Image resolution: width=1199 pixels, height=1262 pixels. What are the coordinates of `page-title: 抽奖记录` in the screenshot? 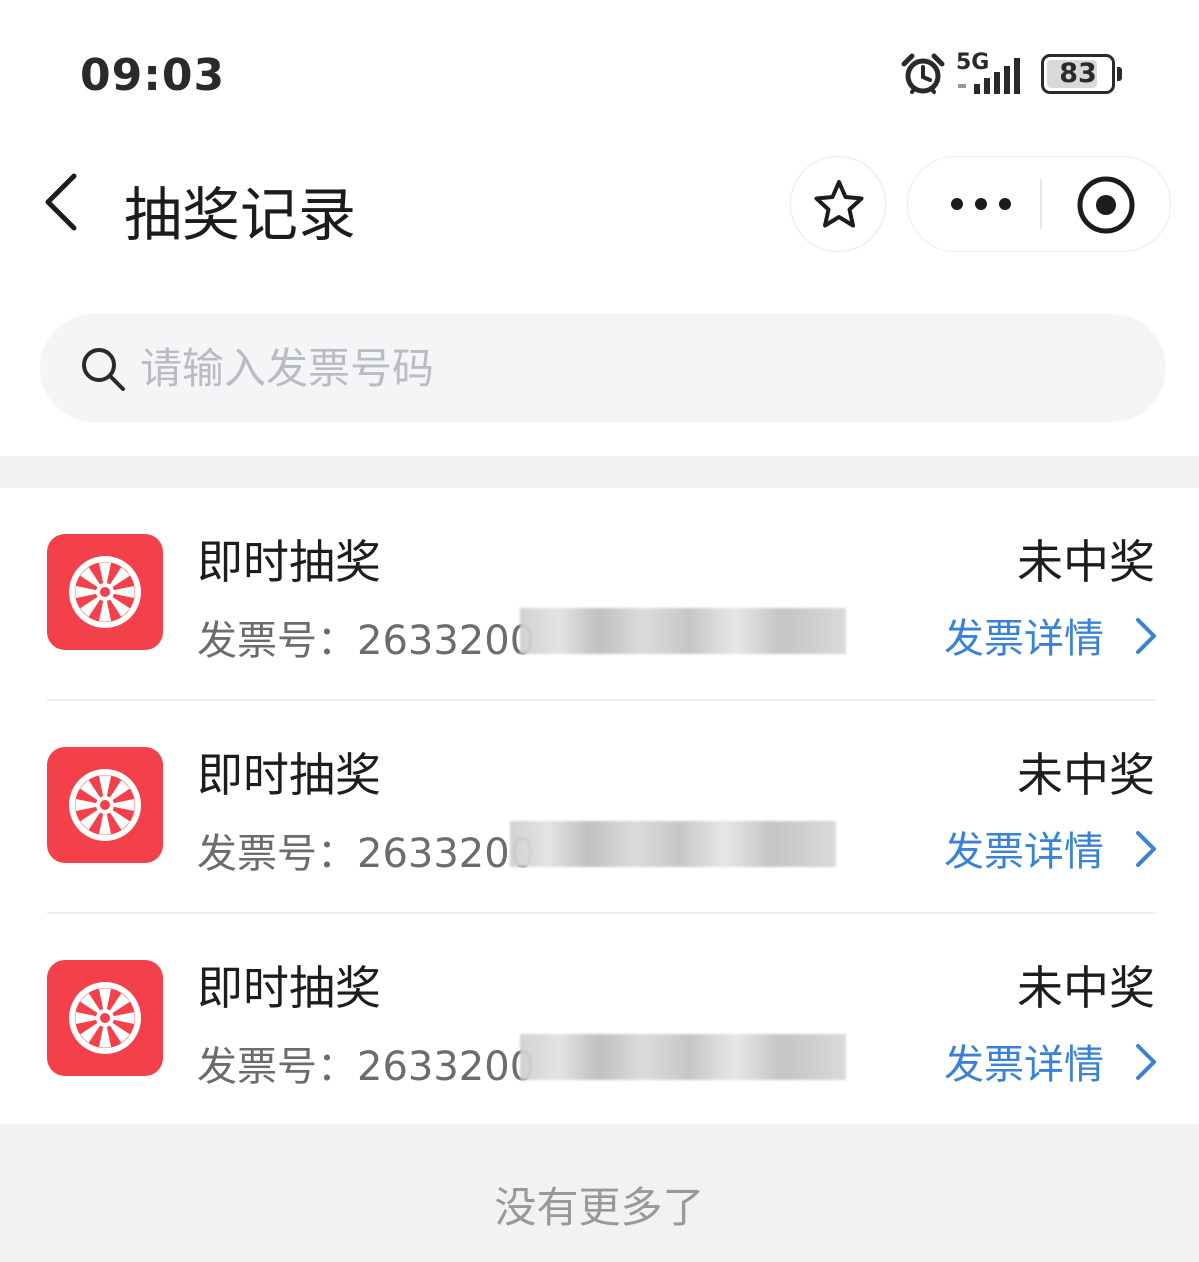 It's located at (240, 215).